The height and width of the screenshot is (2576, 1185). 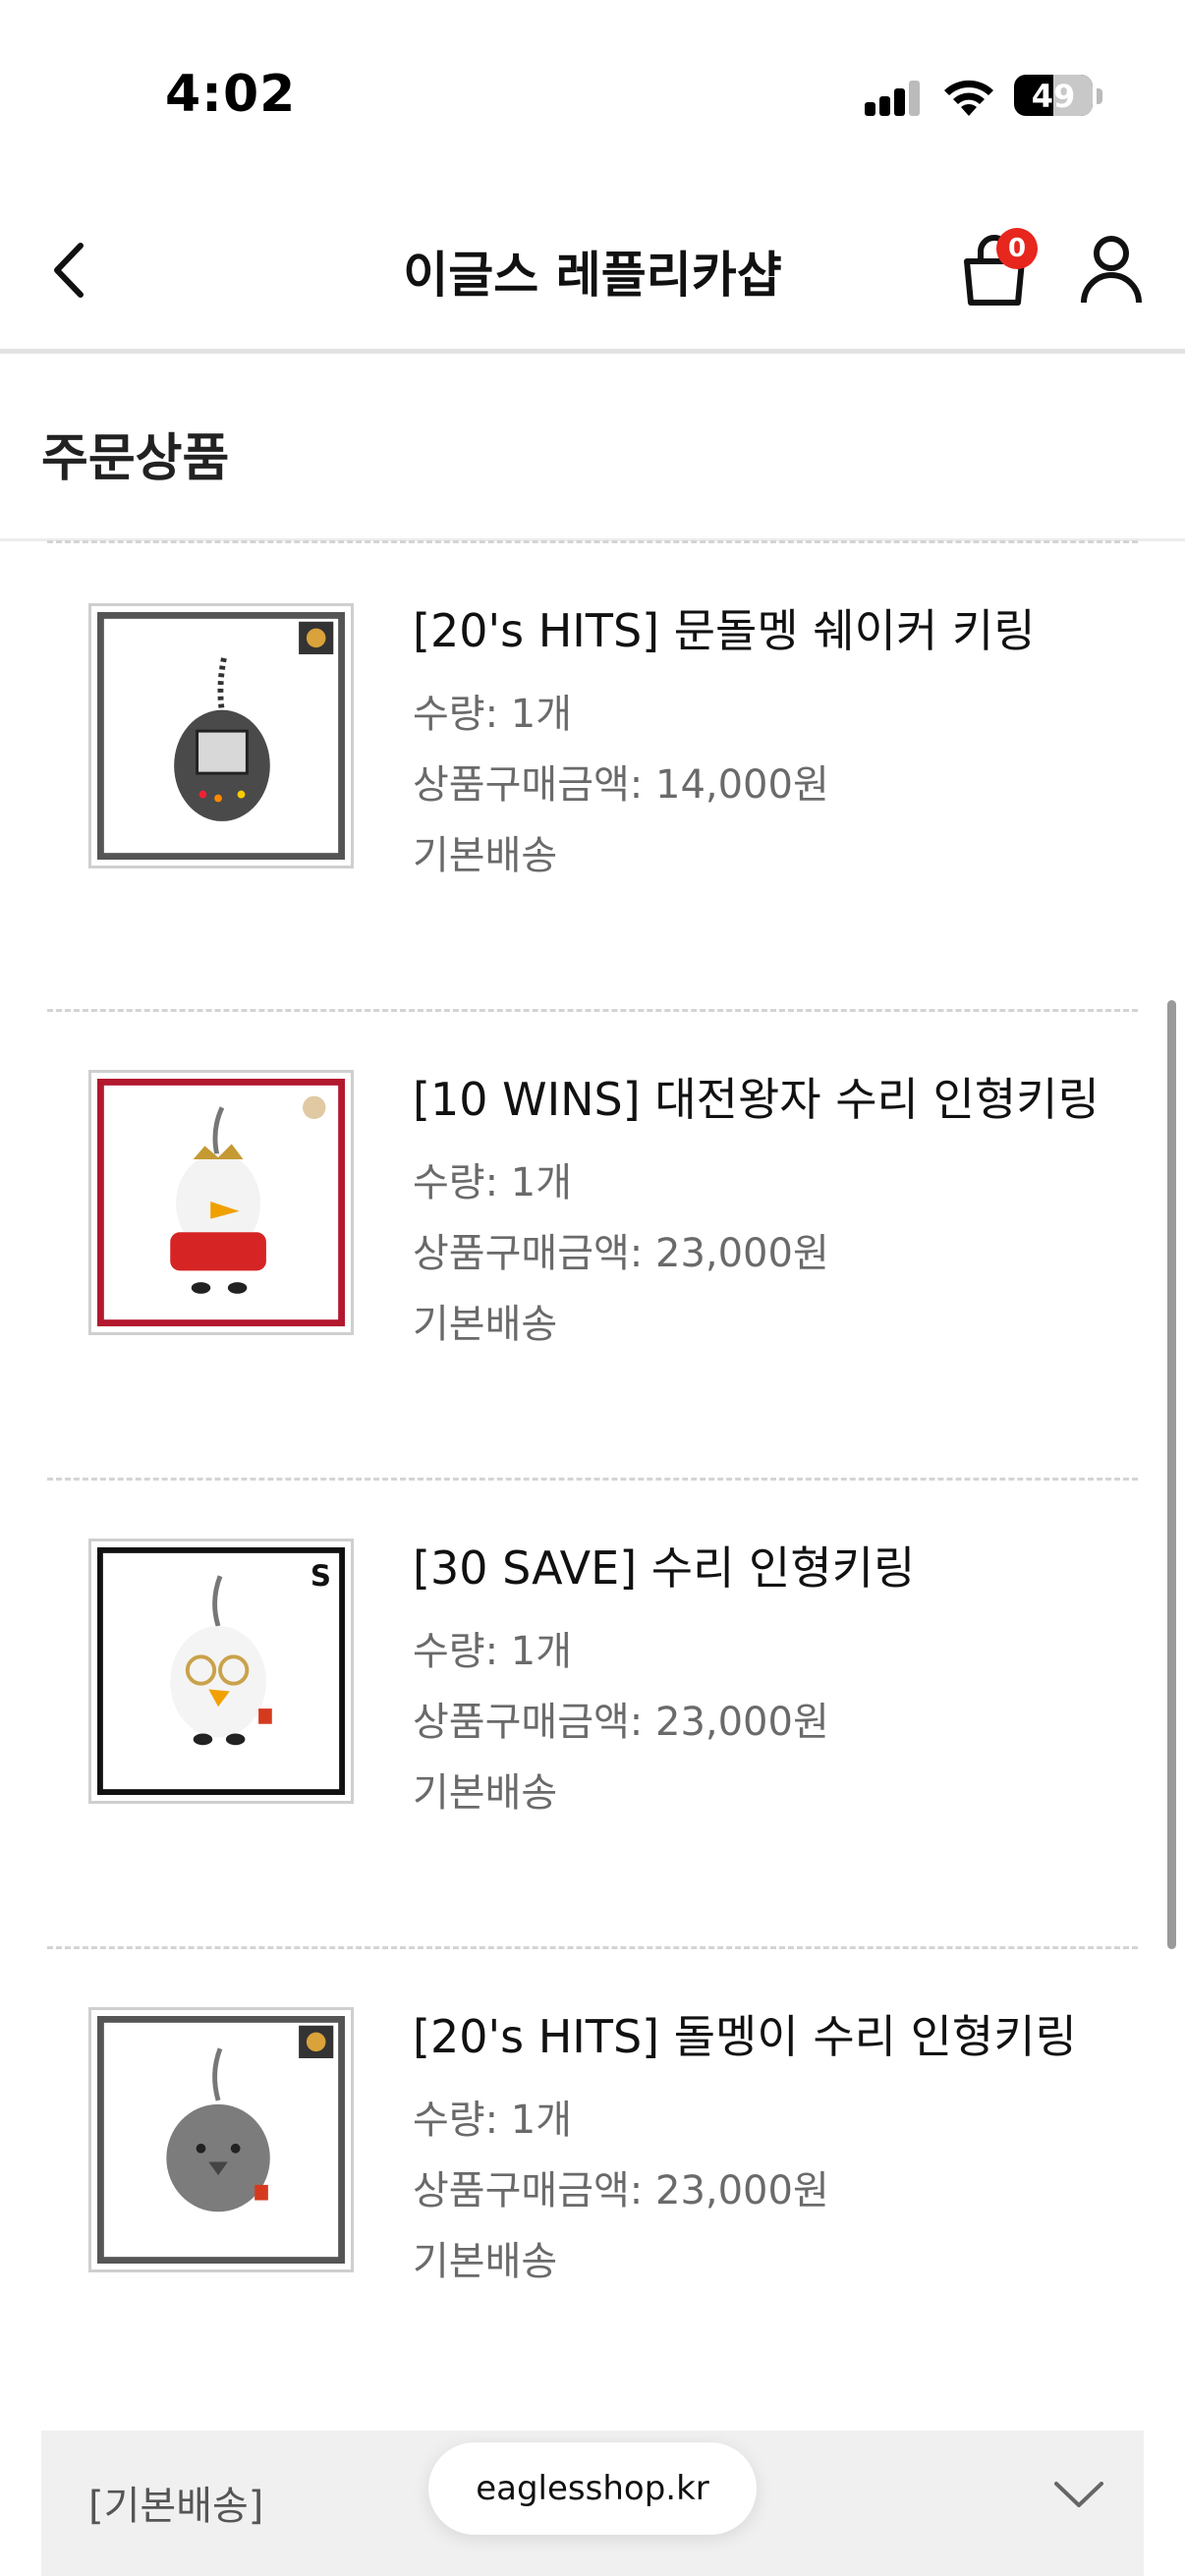 I want to click on battery-level: 49, so click(x=1053, y=96).